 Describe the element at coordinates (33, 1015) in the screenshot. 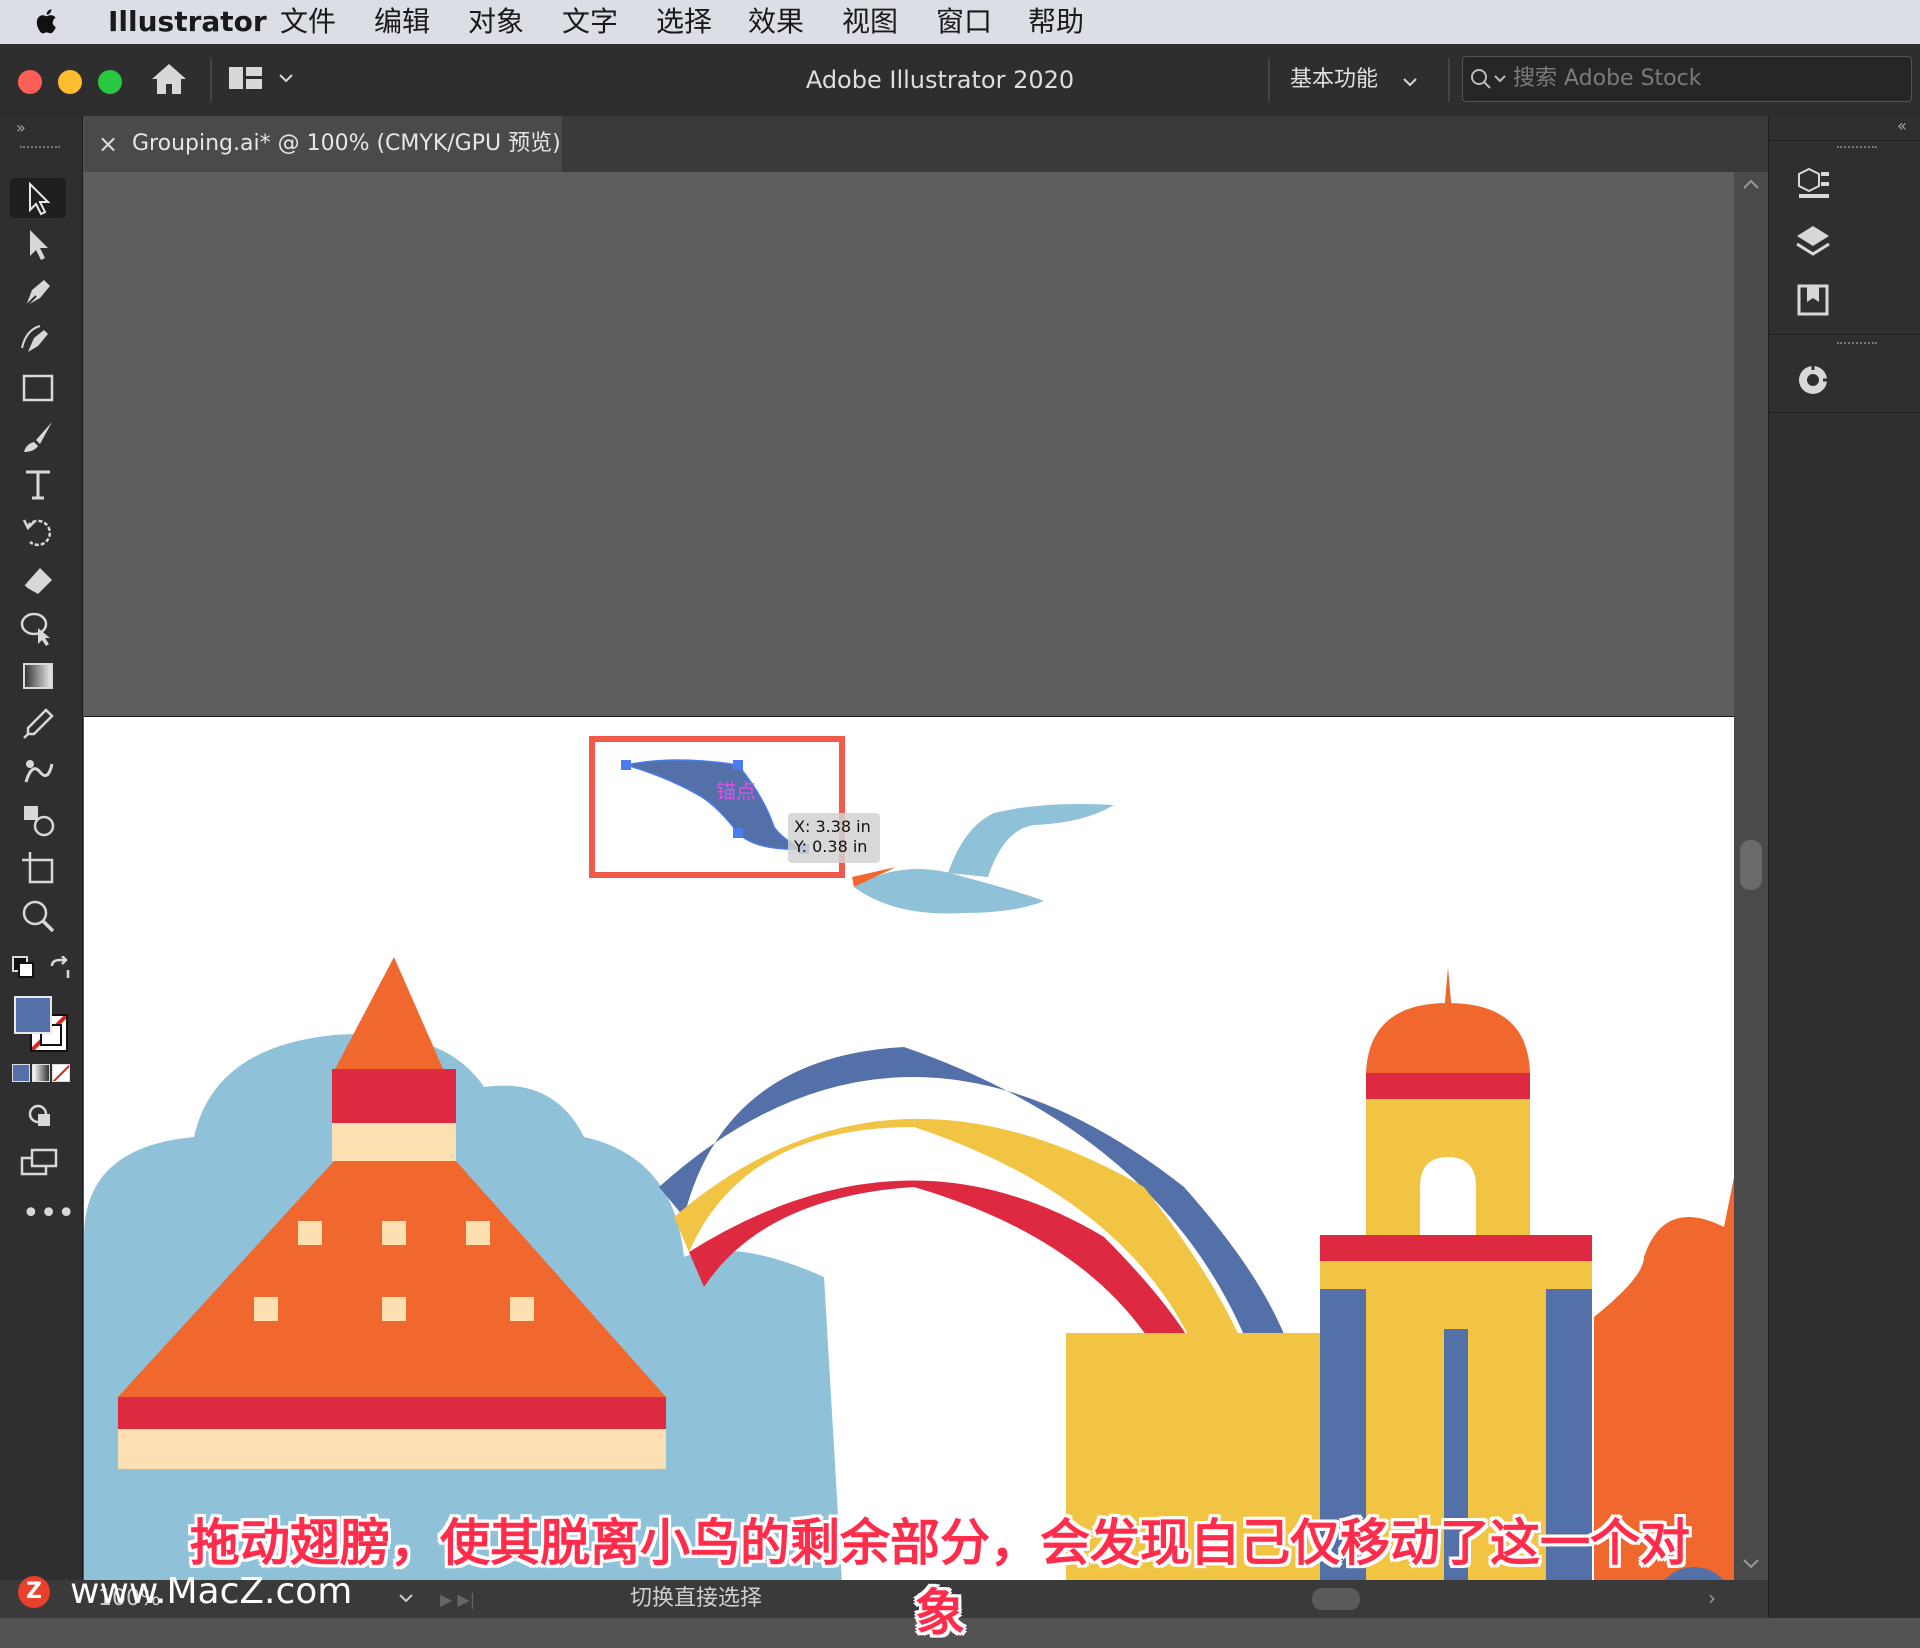

I see `fill-color-swatch` at that location.